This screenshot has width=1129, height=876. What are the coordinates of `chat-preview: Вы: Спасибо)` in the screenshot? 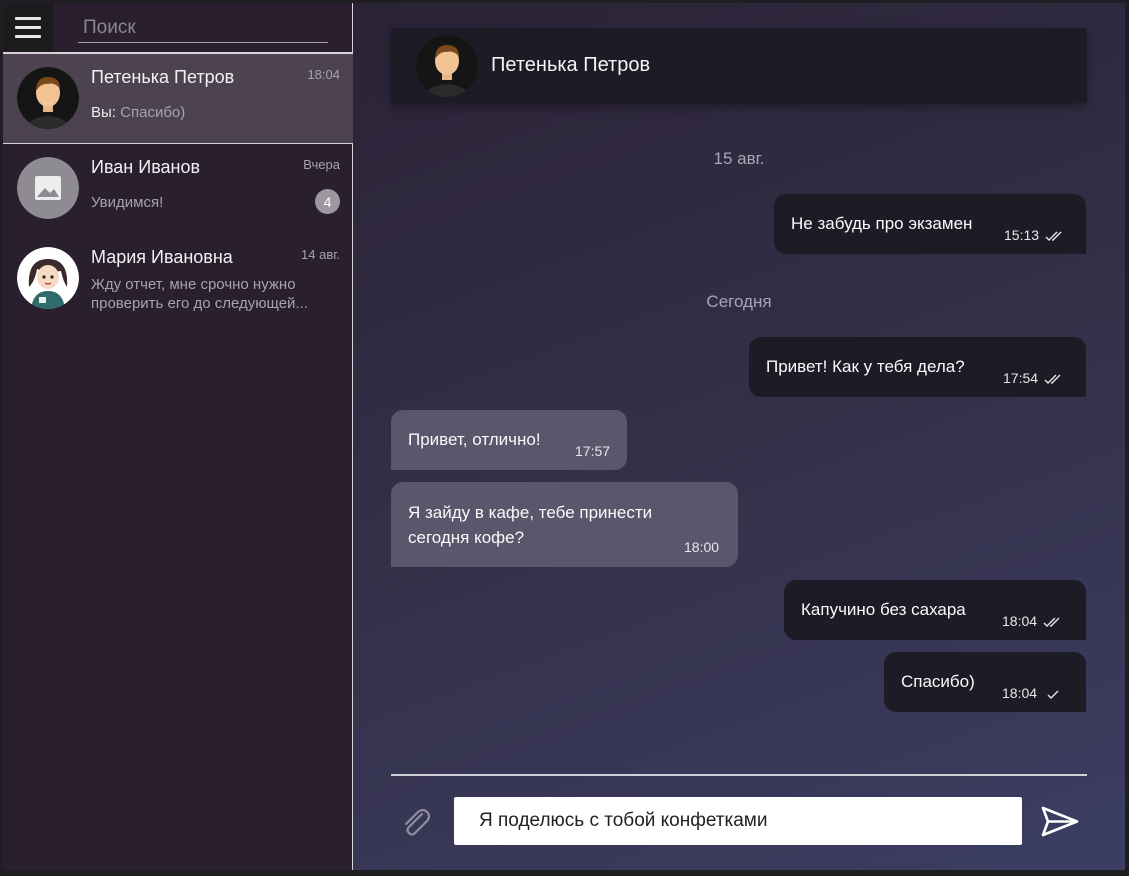 It's located at (138, 112).